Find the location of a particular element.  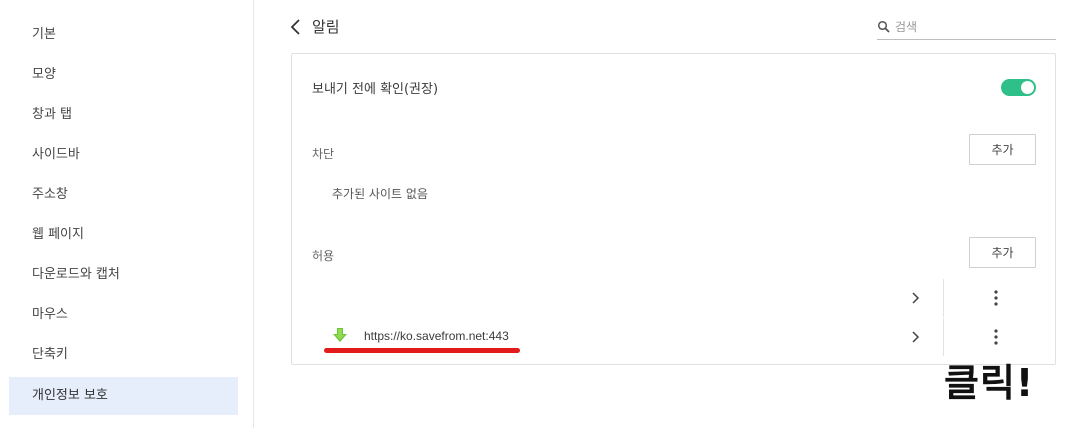

allow-add-button: 추가 is located at coordinates (1002, 252).